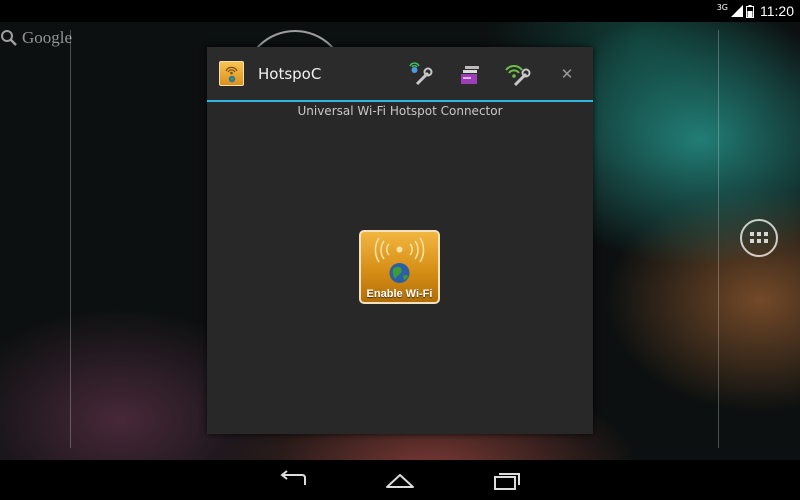  What do you see at coordinates (290, 74) in the screenshot?
I see `dialog-title: HotspoC` at bounding box center [290, 74].